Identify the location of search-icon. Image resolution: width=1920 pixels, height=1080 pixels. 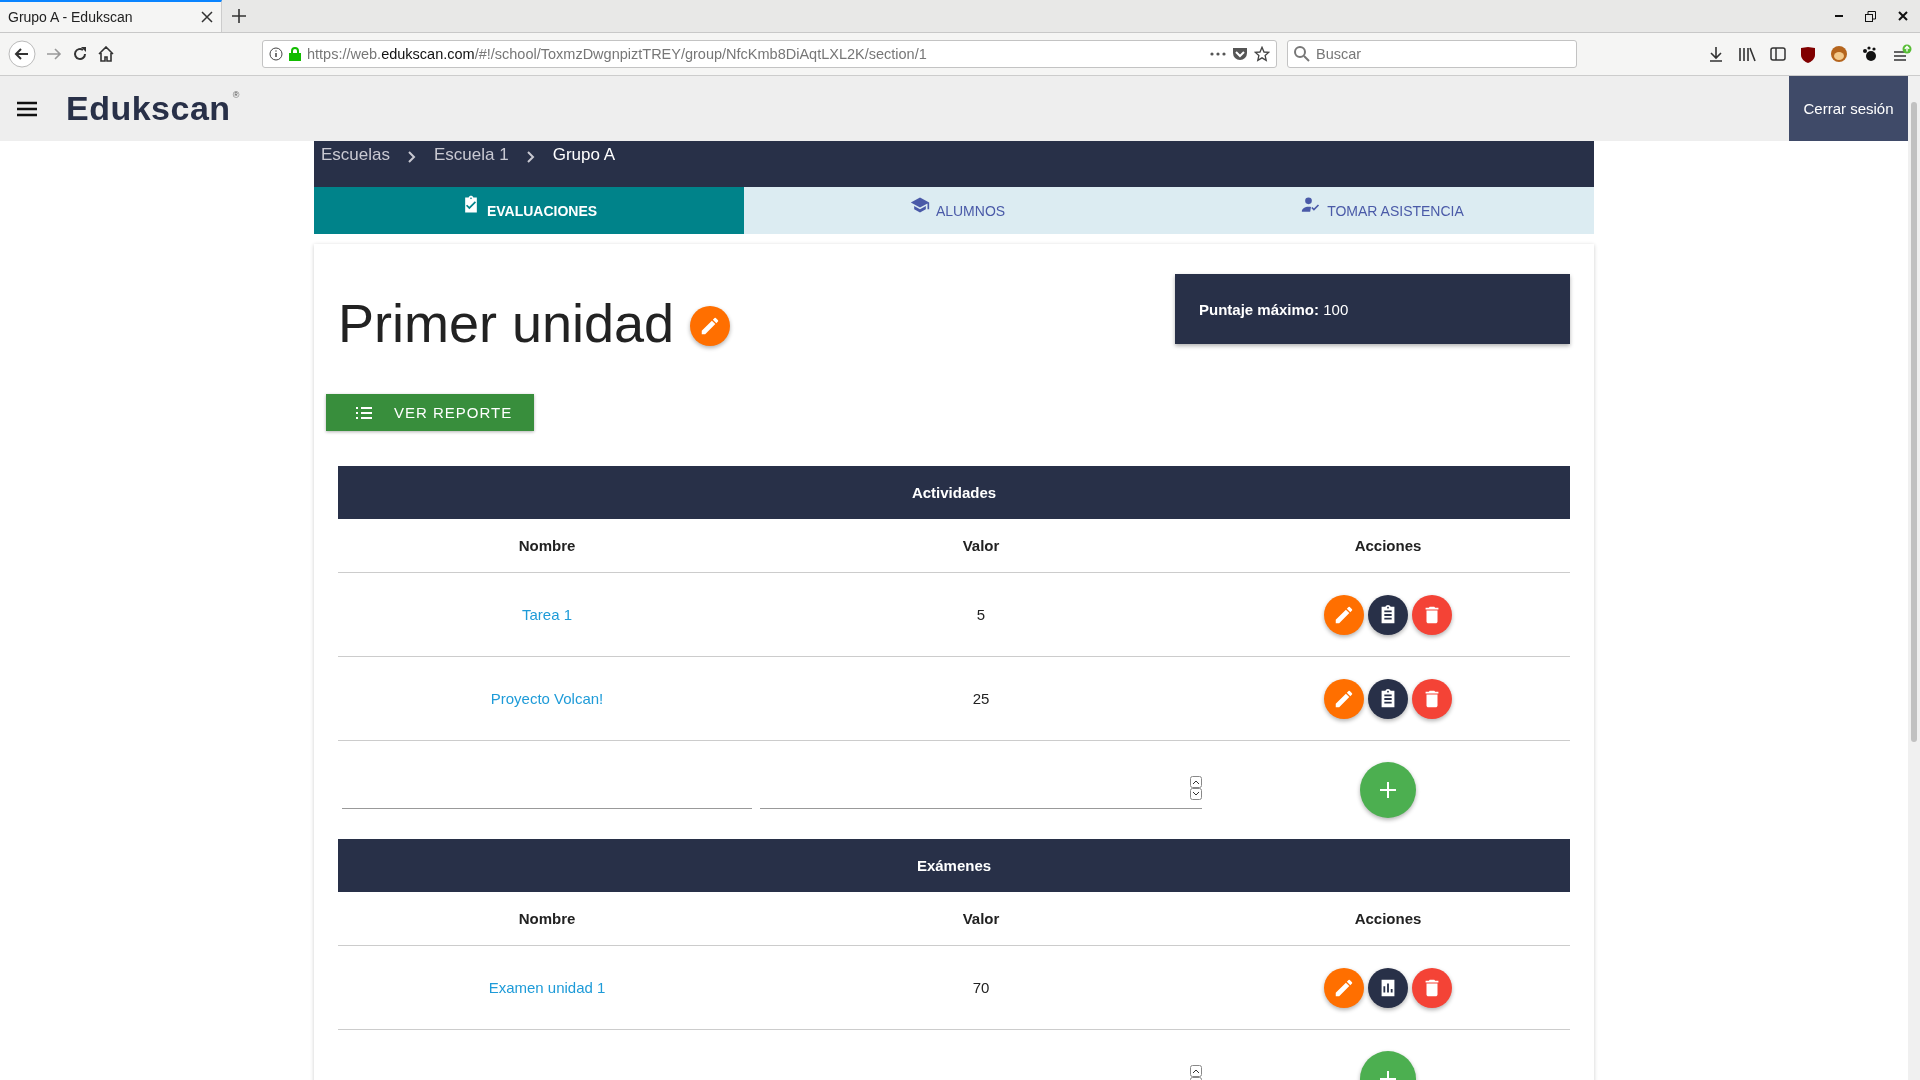
(1302, 54).